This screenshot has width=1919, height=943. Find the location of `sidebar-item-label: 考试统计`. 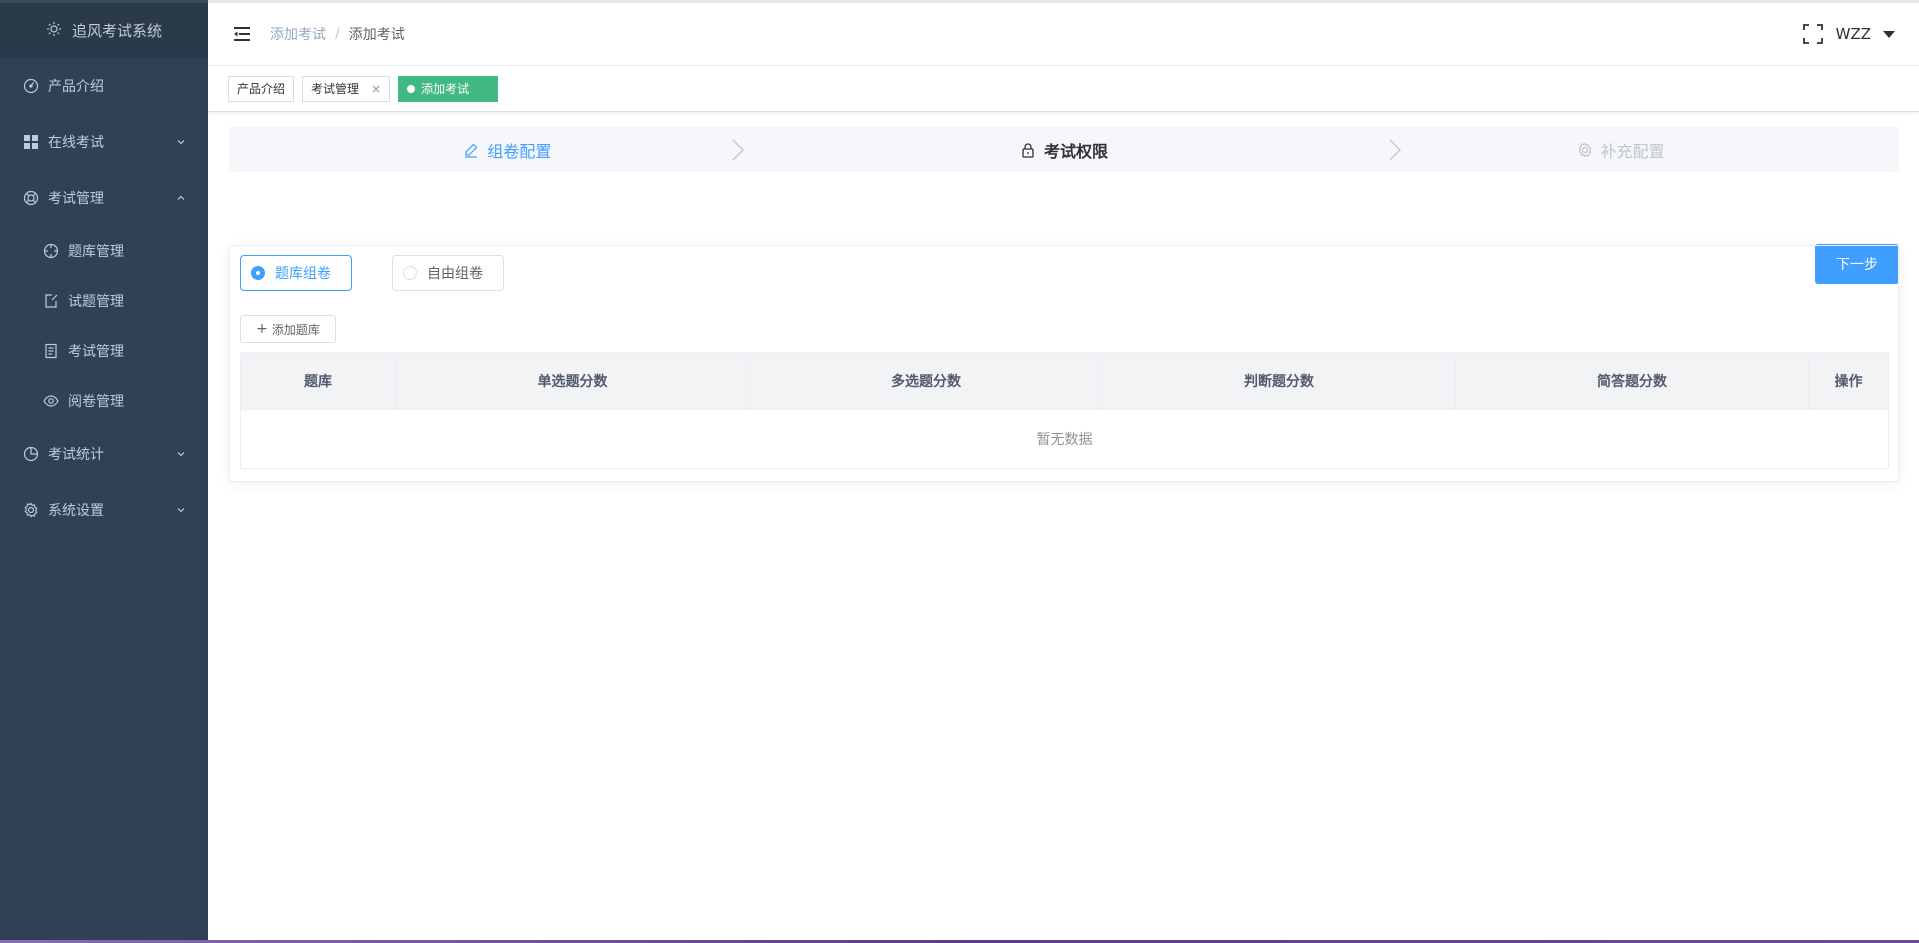

sidebar-item-label: 考试统计 is located at coordinates (76, 455).